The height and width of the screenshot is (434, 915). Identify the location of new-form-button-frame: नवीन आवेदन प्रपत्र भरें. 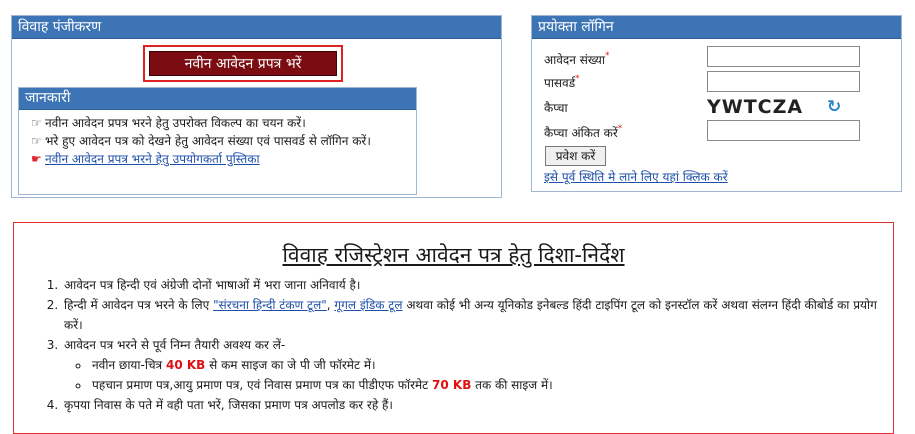
(243, 63).